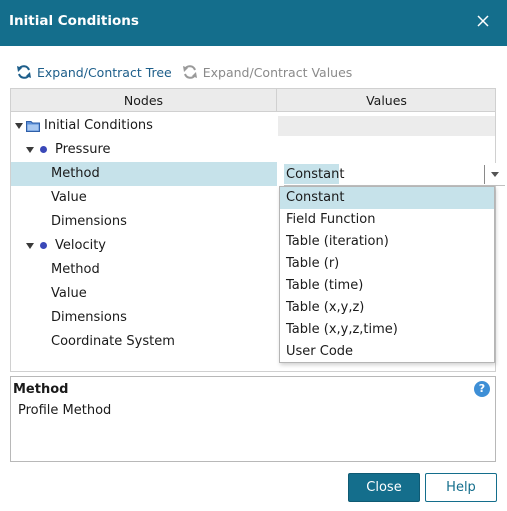  I want to click on tree-header: Nodes Values, so click(253, 100).